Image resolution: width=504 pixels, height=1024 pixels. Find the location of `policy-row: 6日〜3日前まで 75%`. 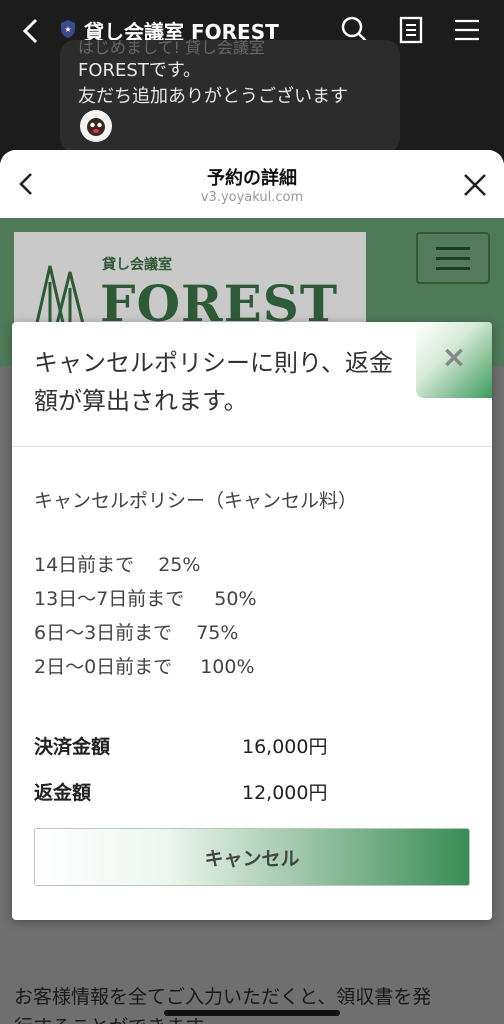

policy-row: 6日〜3日前まで 75% is located at coordinates (145, 633).